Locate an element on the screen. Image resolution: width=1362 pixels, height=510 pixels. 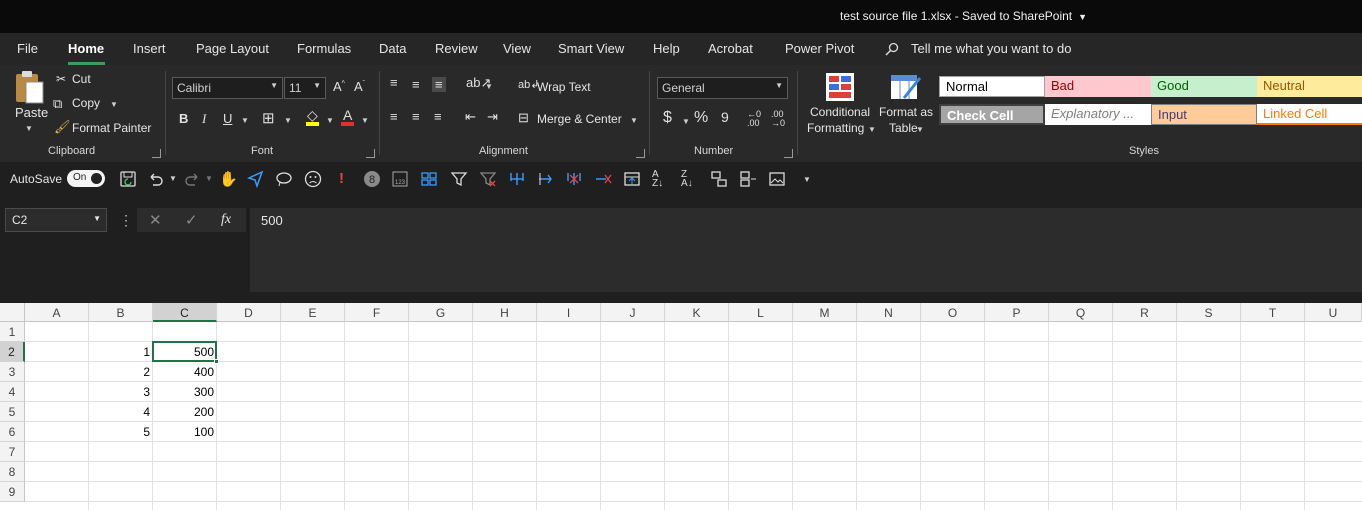
column-header: A is located at coordinates (57, 312).